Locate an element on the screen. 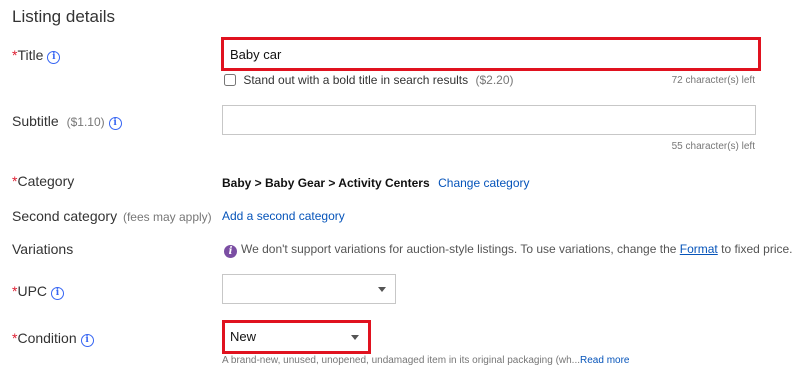 This screenshot has width=800, height=378. title-label: Title is located at coordinates (30, 55).